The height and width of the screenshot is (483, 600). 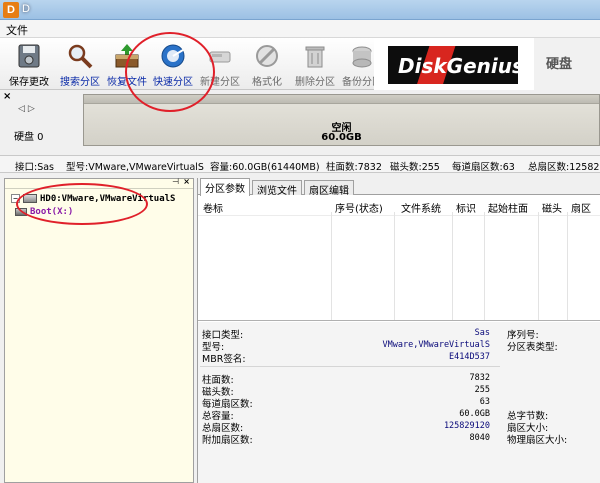 What do you see at coordinates (581, 207) in the screenshot?
I see `column-header: 扇区` at bounding box center [581, 207].